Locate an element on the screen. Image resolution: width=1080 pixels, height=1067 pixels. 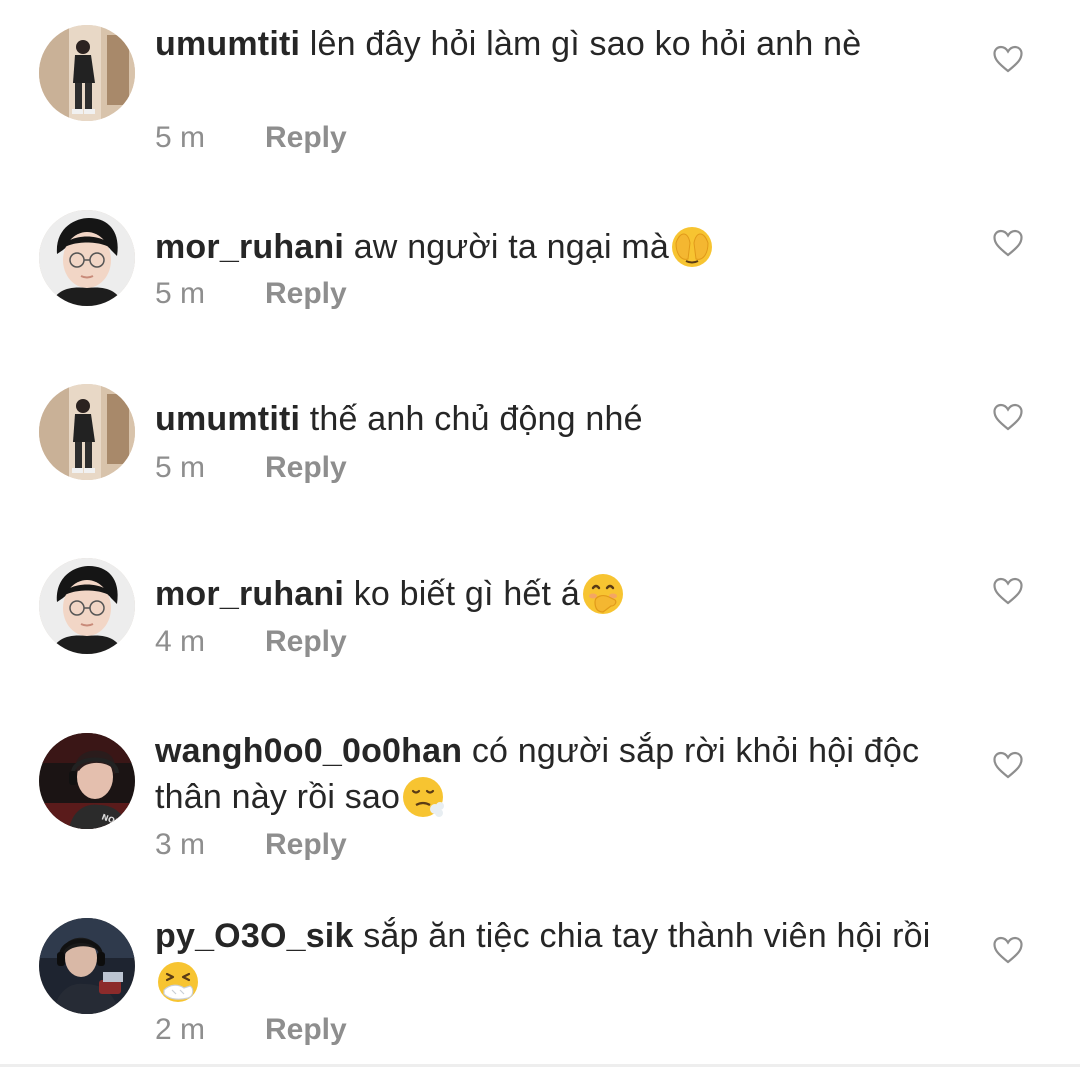
comment-time: 2 m is located at coordinates (180, 1029).